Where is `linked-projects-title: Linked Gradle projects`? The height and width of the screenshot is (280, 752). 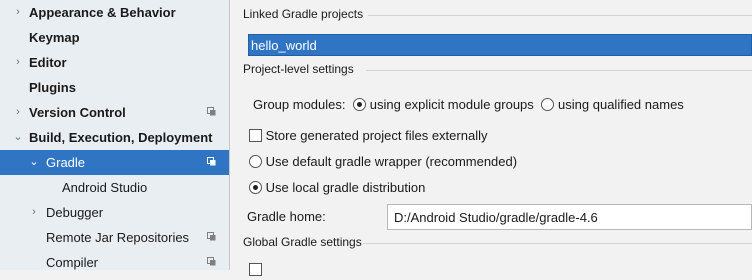 linked-projects-title: Linked Gradle projects is located at coordinates (303, 14).